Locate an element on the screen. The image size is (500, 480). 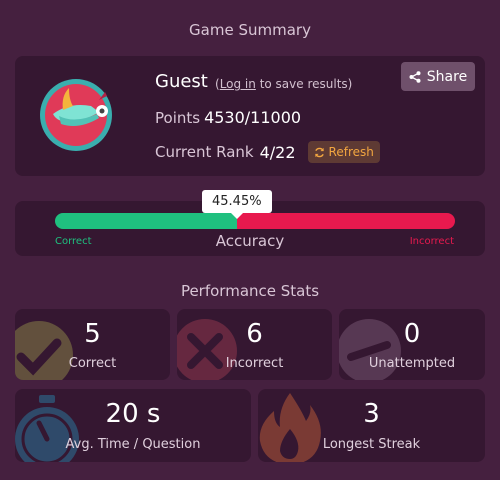
refresh-button: Refresh is located at coordinates (343, 152).